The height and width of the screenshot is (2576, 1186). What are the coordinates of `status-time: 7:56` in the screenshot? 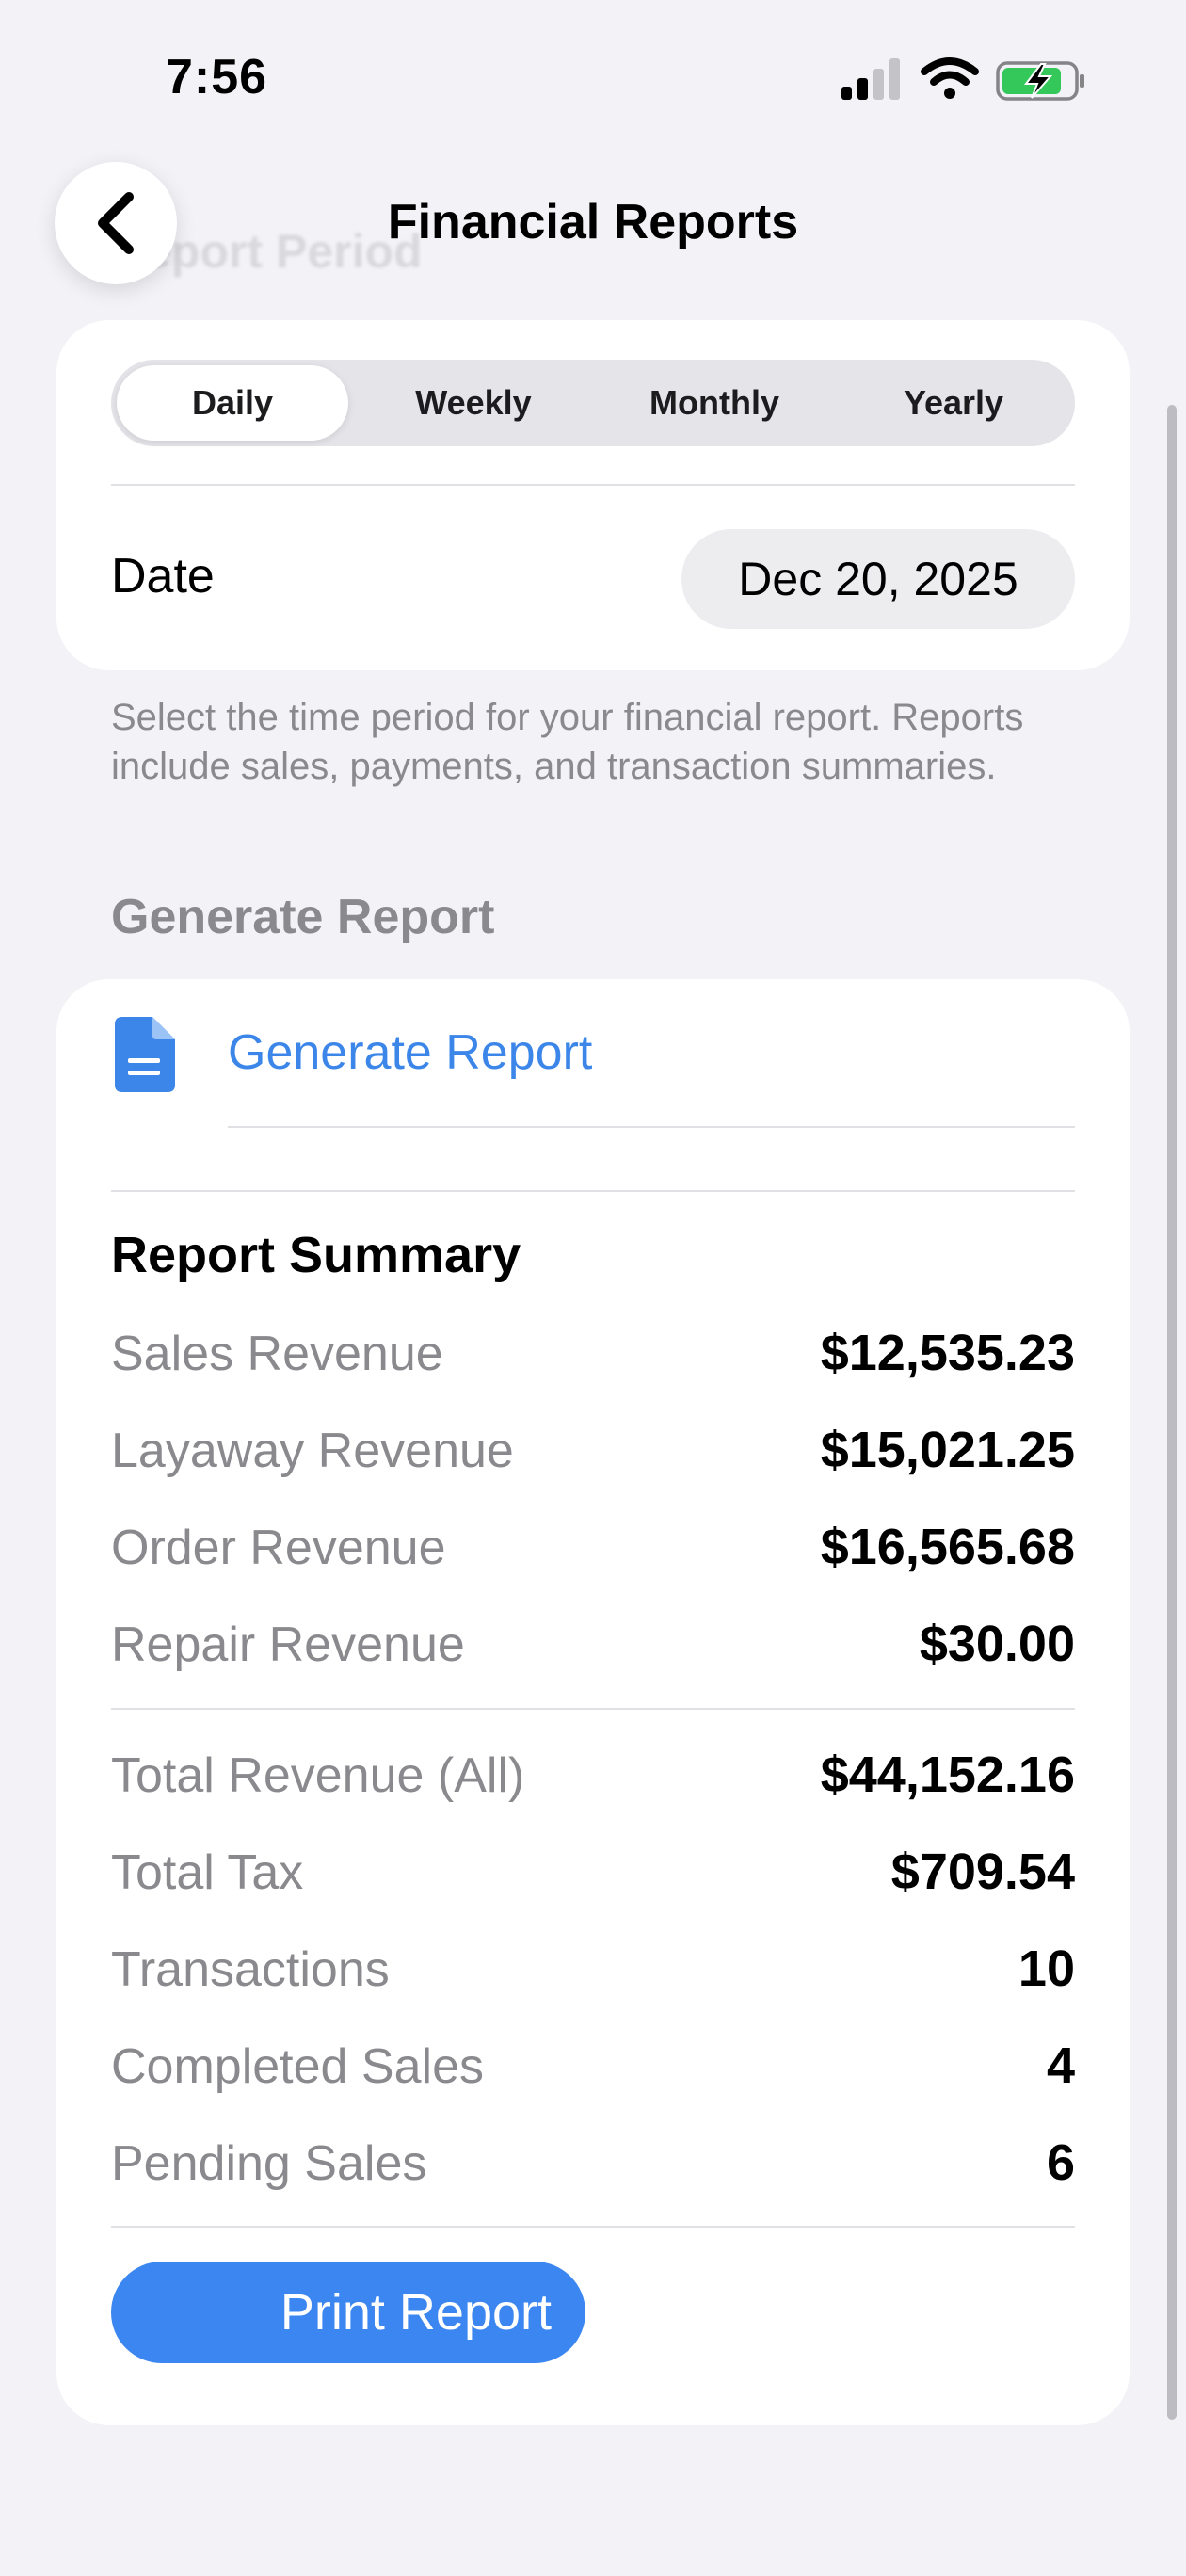 It's located at (217, 77).